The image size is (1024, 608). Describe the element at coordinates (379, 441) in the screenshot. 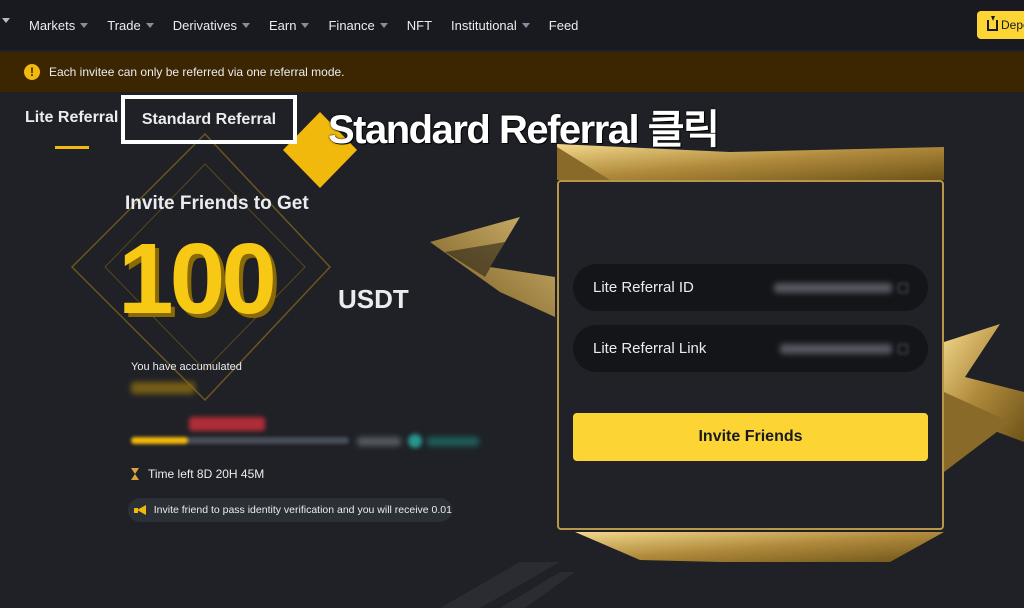

I see `progress-text-blurred` at that location.